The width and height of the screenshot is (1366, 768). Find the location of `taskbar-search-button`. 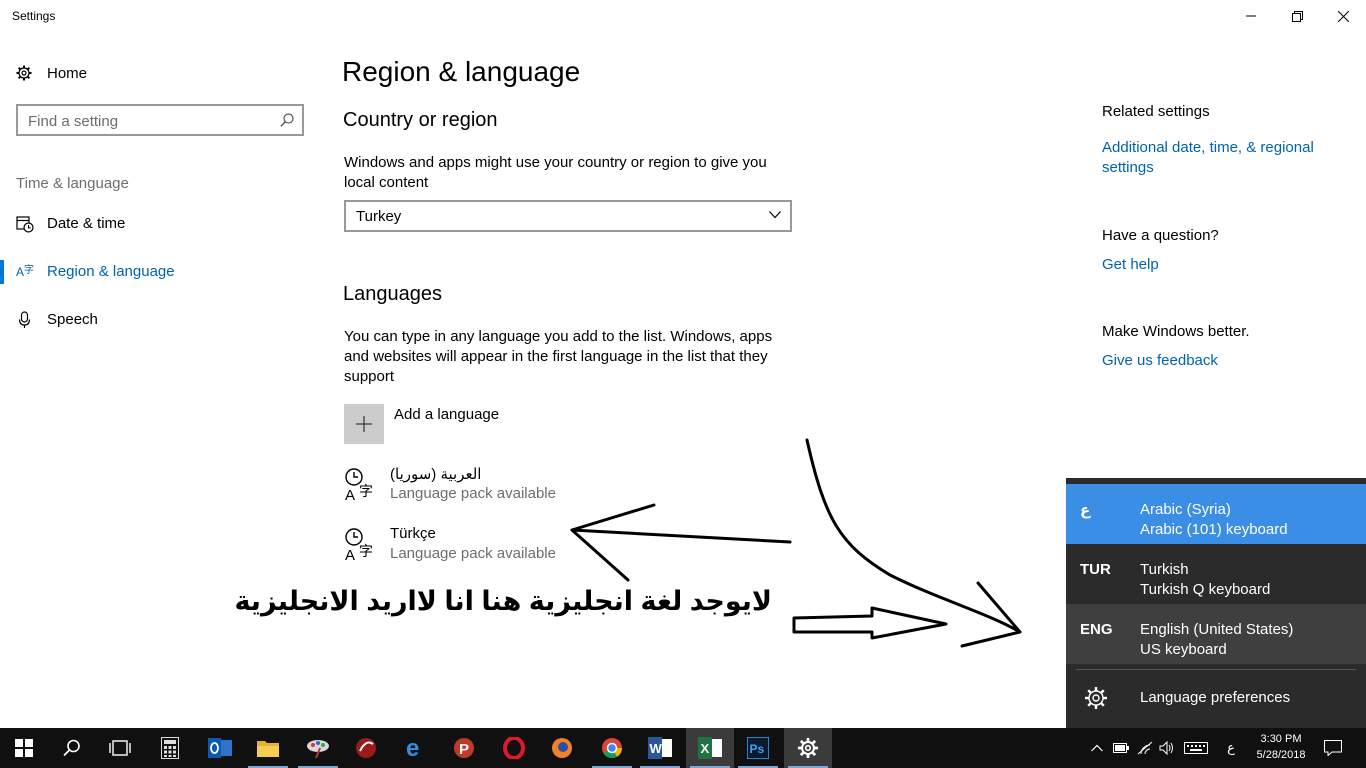

taskbar-search-button is located at coordinates (72, 748).